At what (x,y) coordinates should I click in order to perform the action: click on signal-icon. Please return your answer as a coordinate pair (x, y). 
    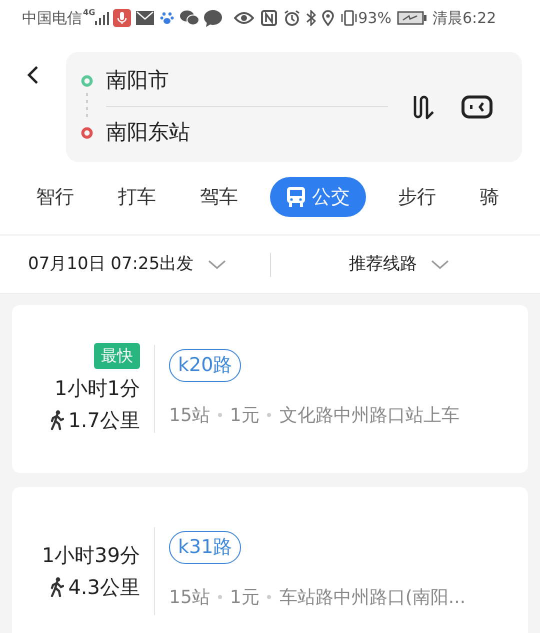
    Looking at the image, I should click on (102, 18).